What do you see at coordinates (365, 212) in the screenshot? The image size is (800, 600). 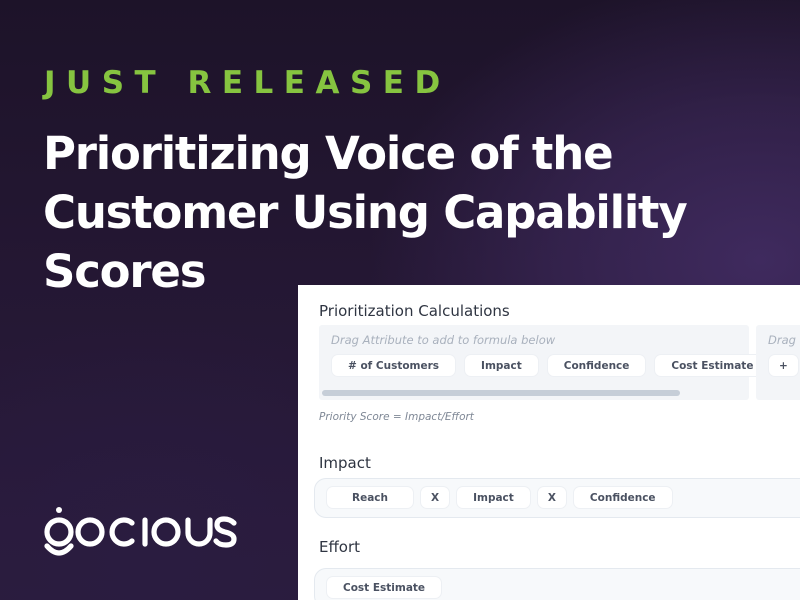 I see `headline-line-2: Customer Using Capability` at bounding box center [365, 212].